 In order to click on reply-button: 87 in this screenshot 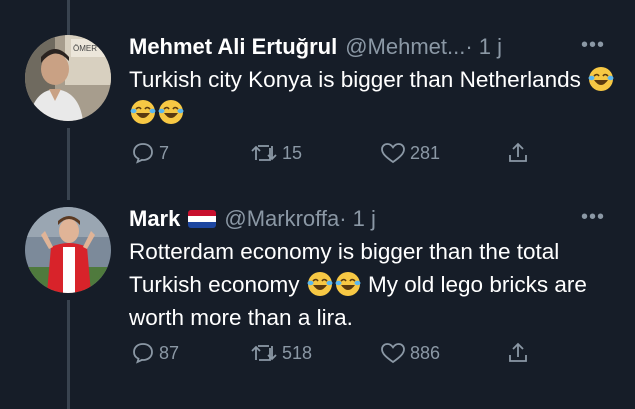, I will do `click(155, 353)`.